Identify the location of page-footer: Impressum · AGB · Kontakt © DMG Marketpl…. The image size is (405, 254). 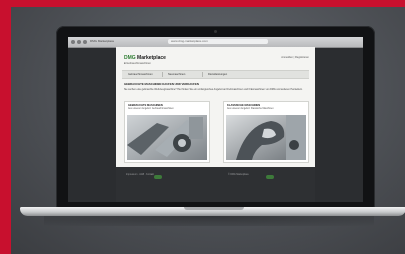
(215, 184).